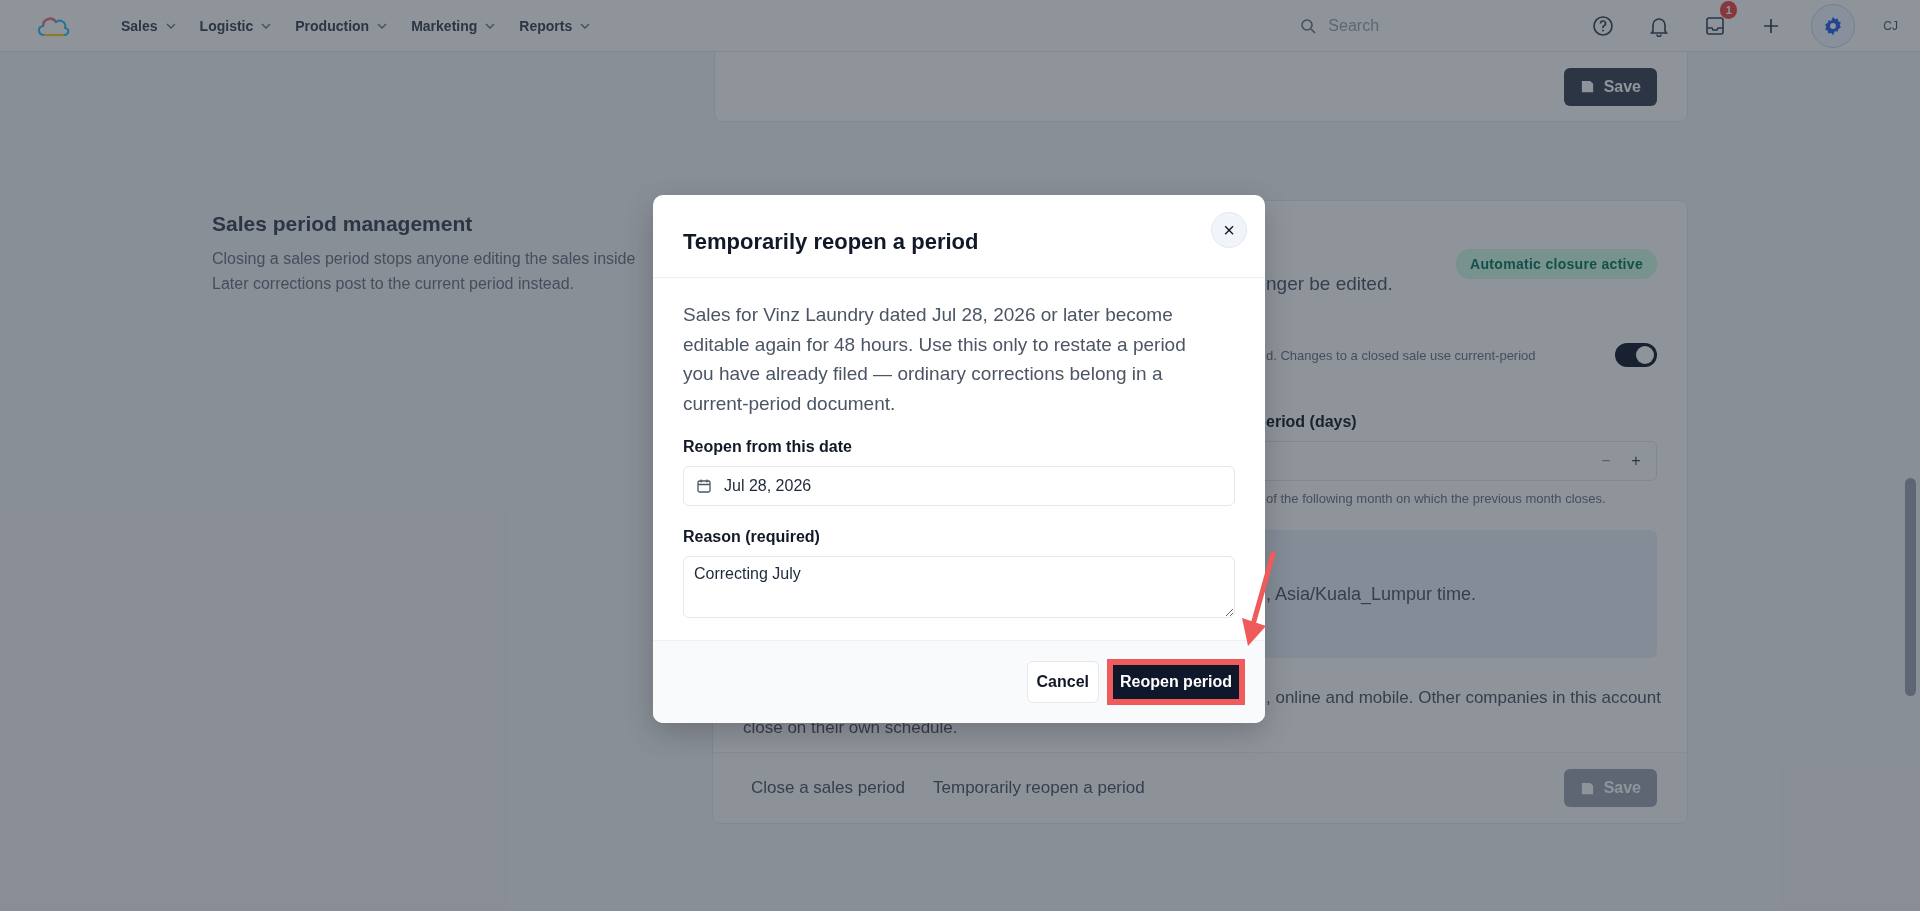 This screenshot has width=1920, height=911. I want to click on scope-text: close on their own schedule., so click(851, 728).